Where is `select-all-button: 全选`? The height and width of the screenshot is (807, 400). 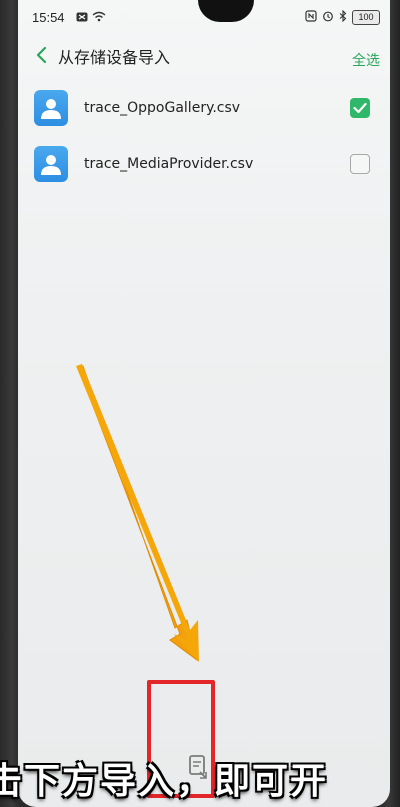
select-all-button: 全选 is located at coordinates (366, 60).